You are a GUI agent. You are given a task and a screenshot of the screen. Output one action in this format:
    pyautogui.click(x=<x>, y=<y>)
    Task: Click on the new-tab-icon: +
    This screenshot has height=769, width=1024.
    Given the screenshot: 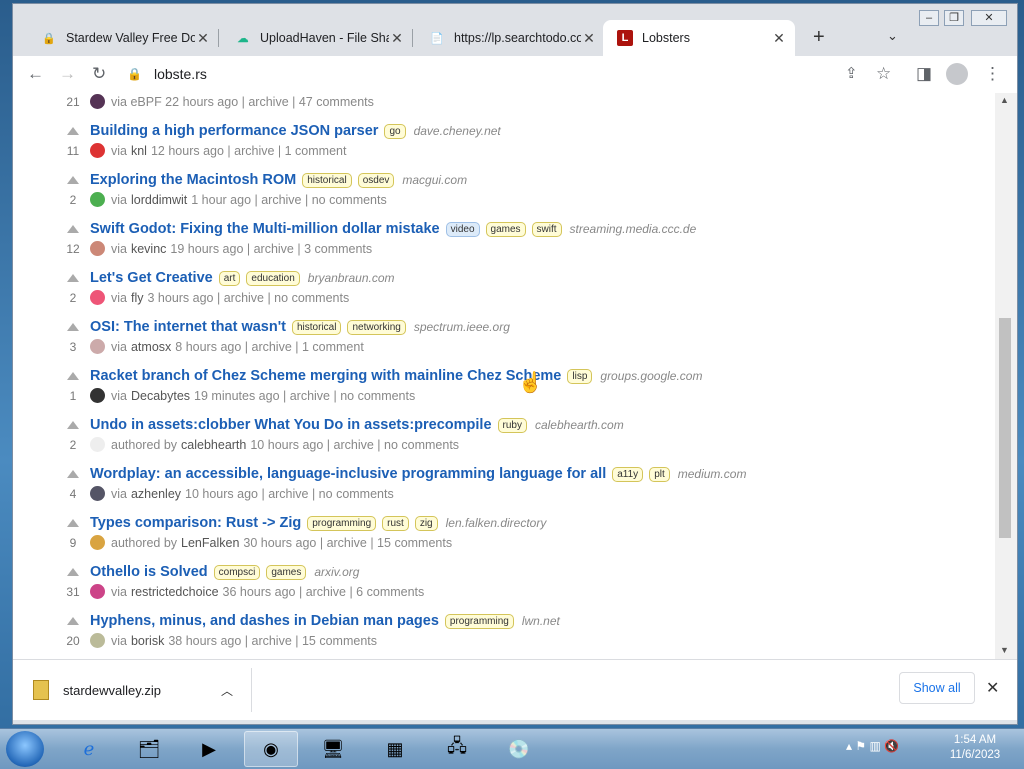 What is the action you would take?
    pyautogui.click(x=819, y=37)
    